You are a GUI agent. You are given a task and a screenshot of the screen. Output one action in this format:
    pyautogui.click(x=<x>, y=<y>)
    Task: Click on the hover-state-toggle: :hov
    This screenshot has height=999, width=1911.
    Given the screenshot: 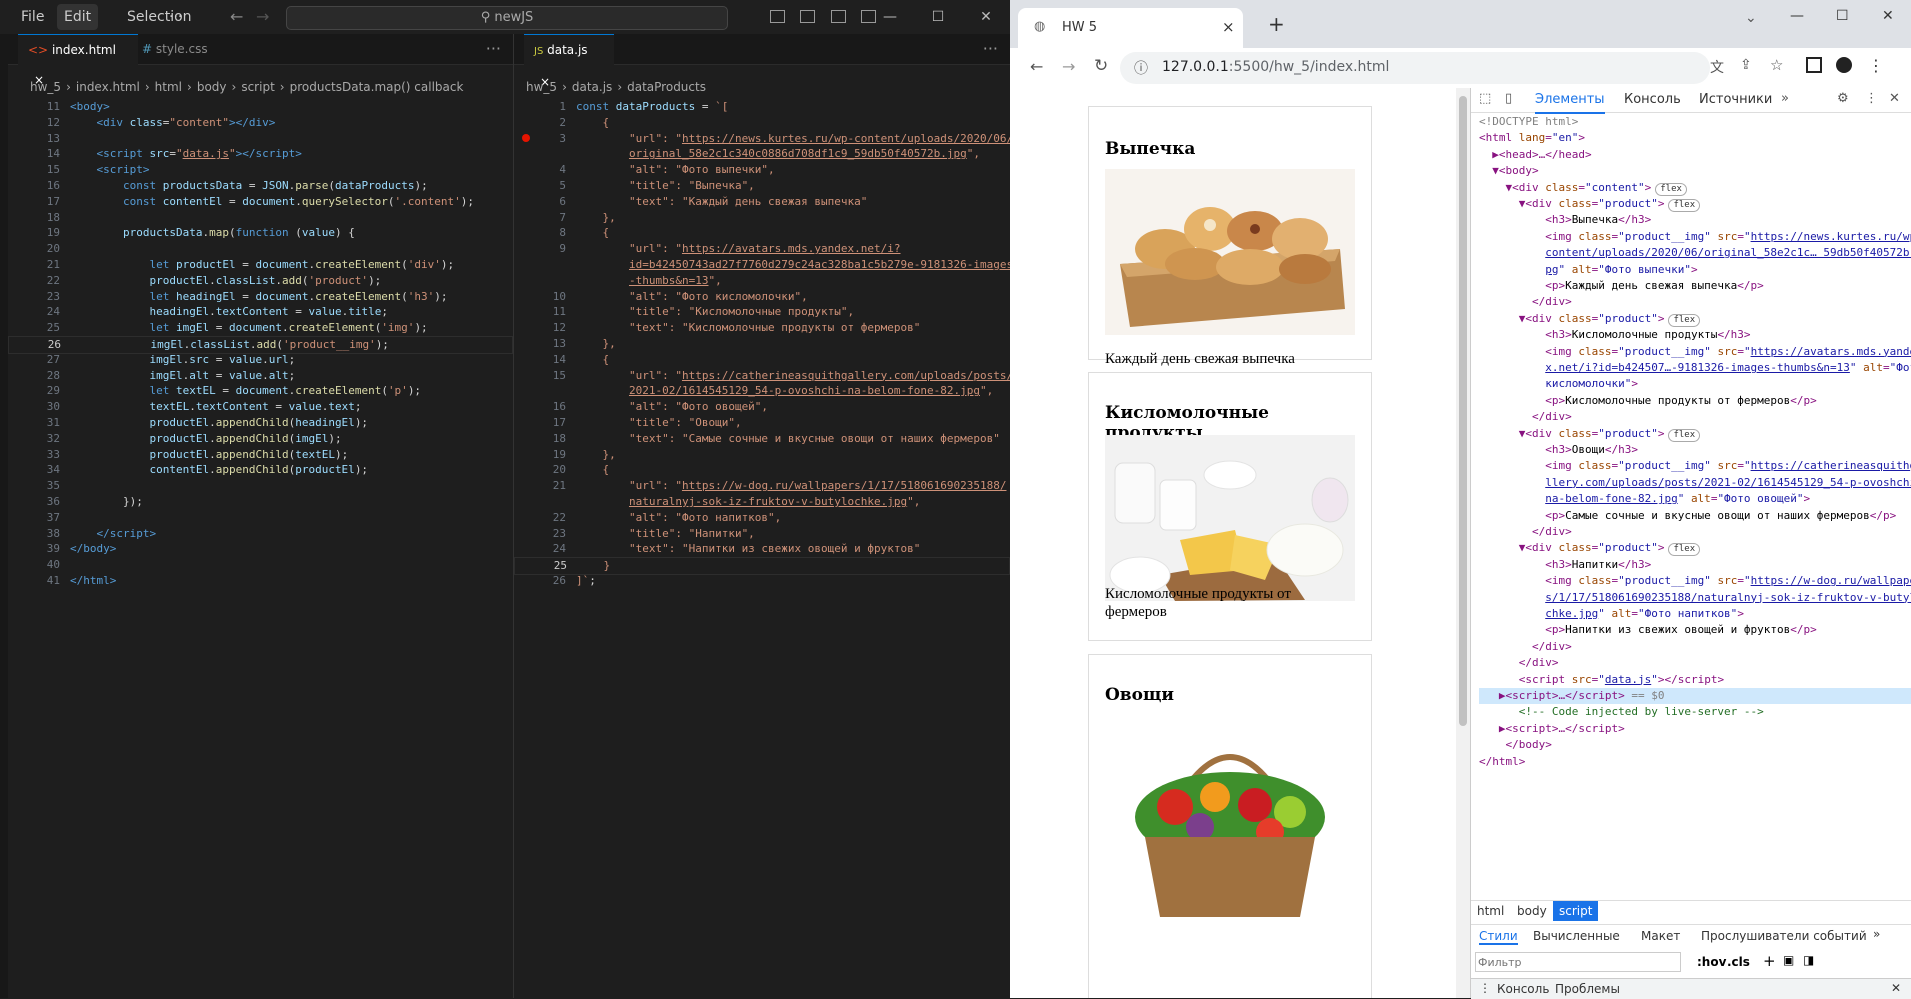 What is the action you would take?
    pyautogui.click(x=1711, y=962)
    